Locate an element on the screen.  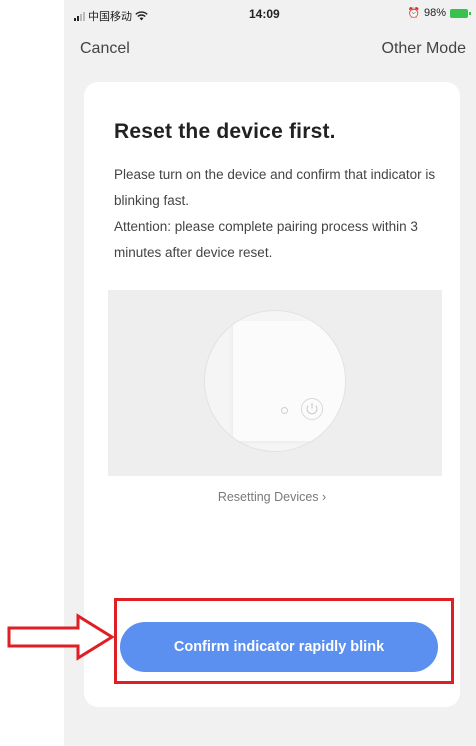
carrier-name: 中国移动 is located at coordinates (110, 17).